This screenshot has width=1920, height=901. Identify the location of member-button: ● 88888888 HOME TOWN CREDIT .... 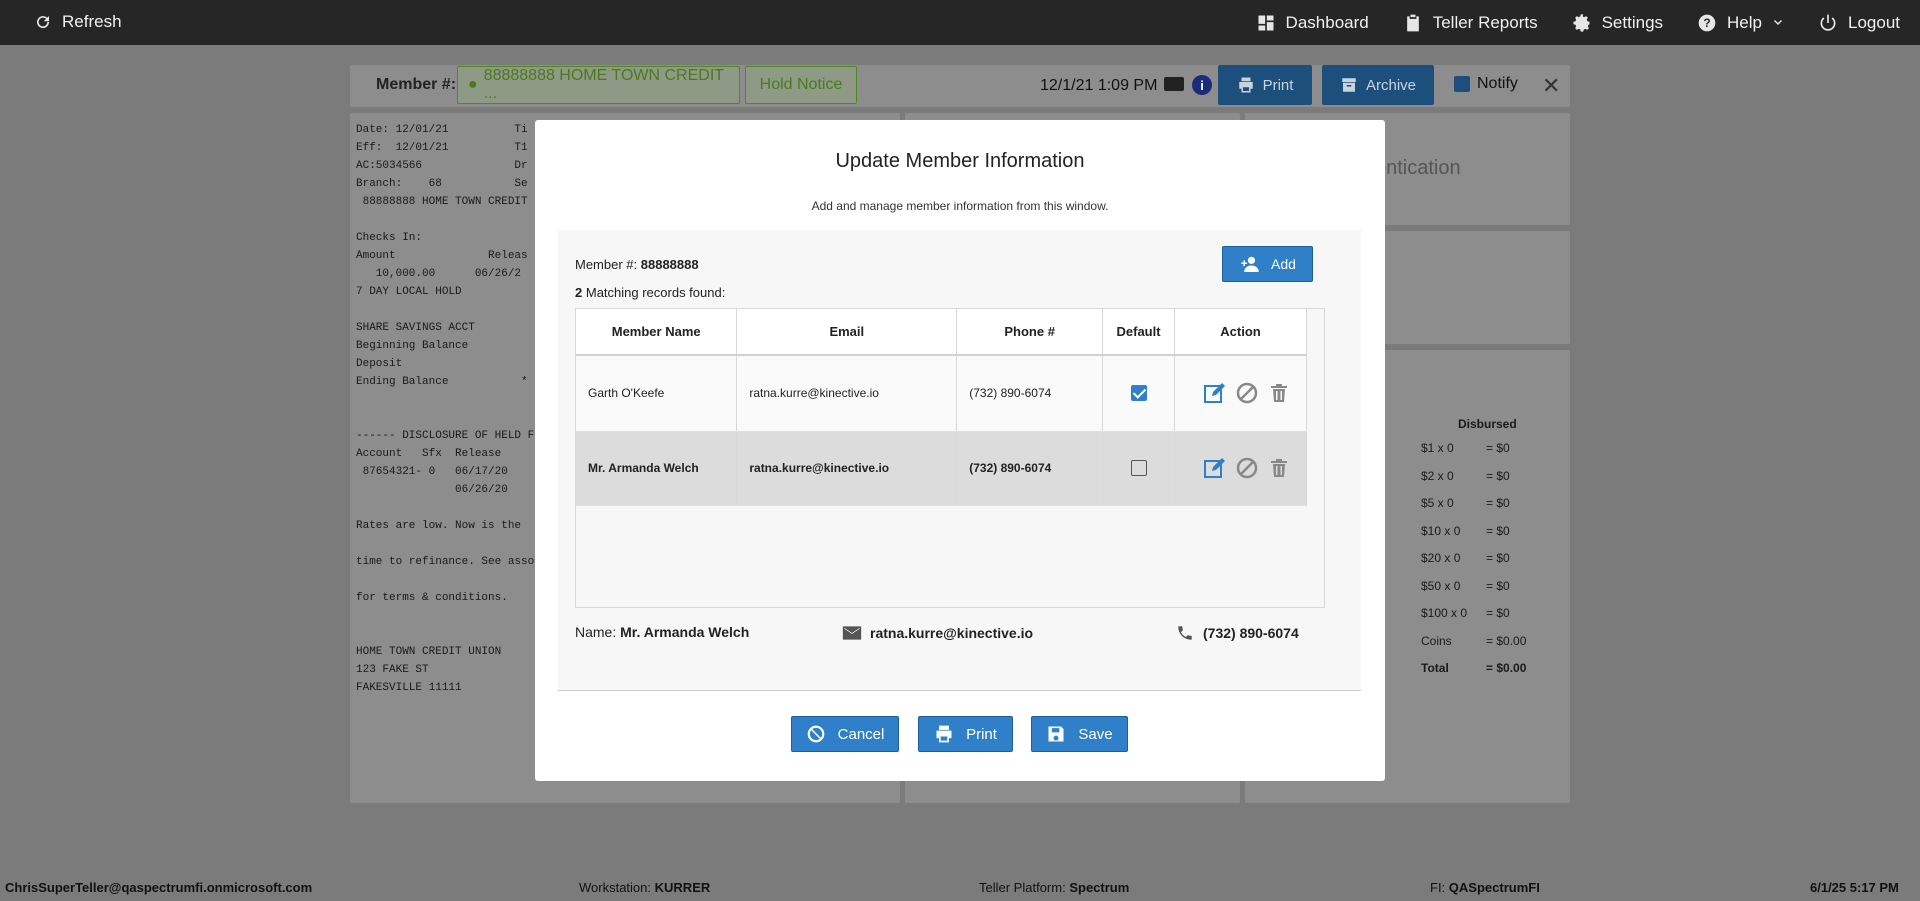
(598, 85).